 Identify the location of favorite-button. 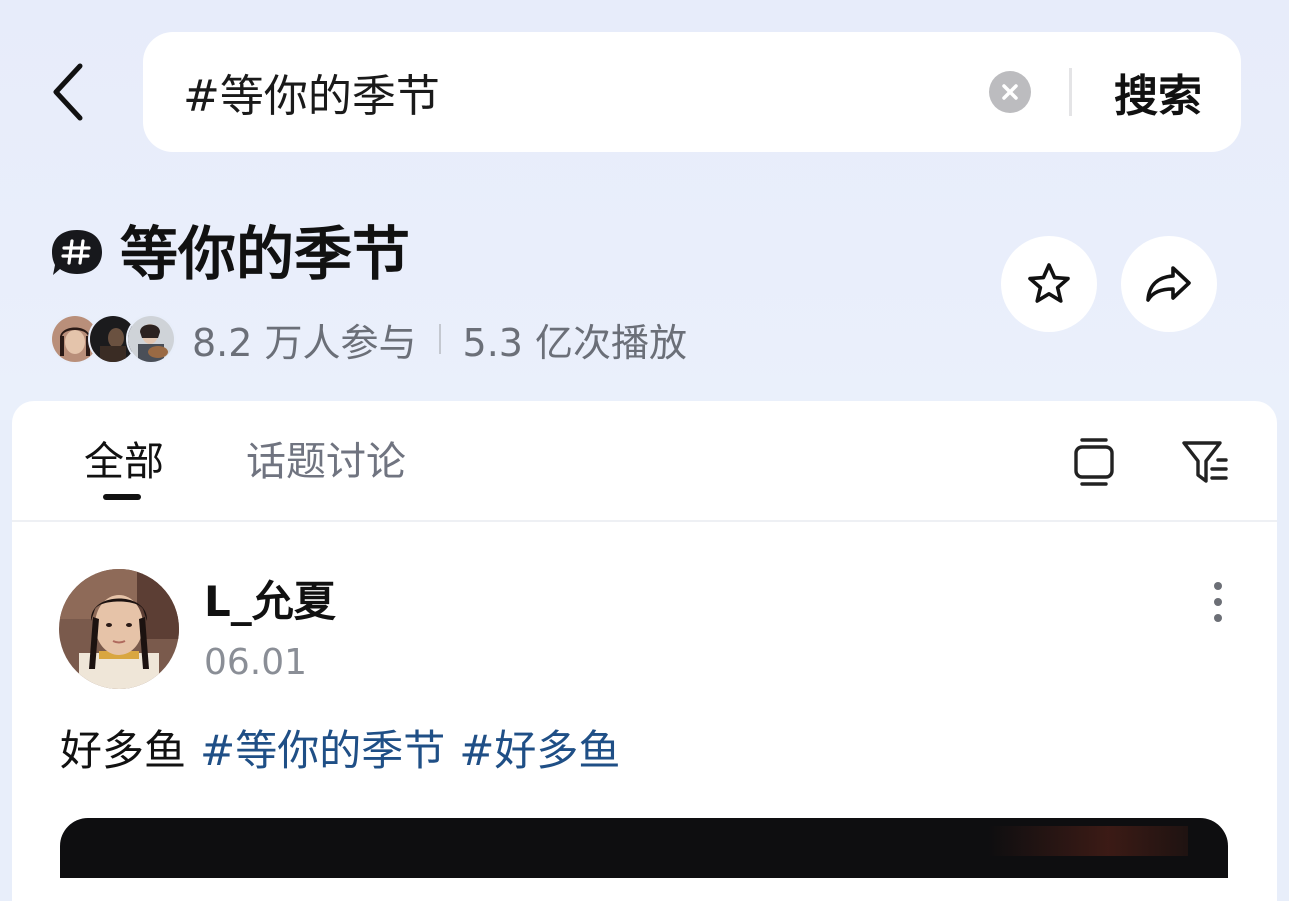
(1049, 284).